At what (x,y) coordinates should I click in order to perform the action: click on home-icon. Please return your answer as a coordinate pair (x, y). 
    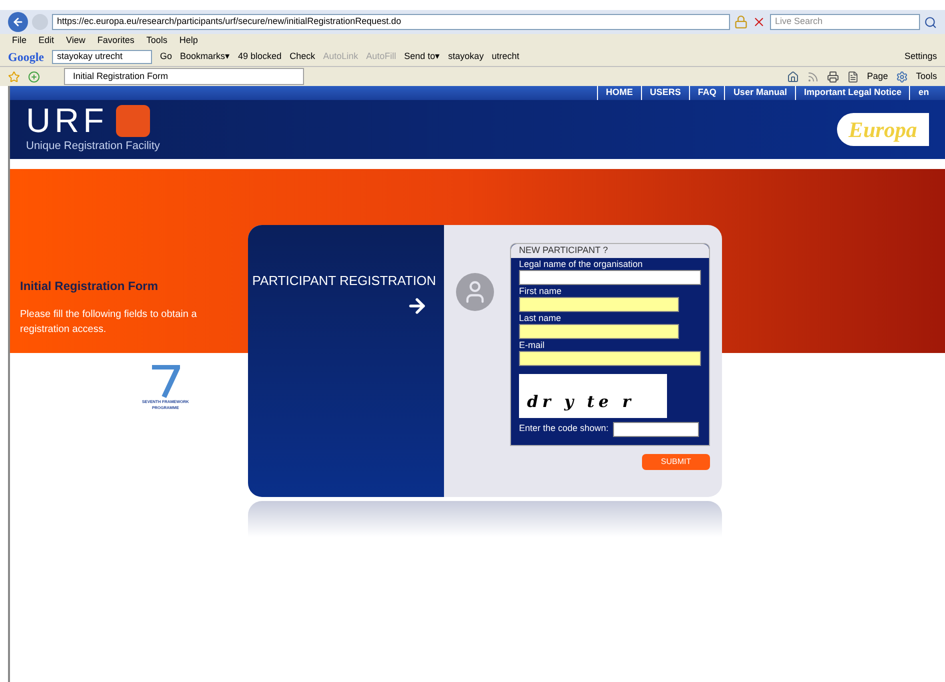
    Looking at the image, I should click on (792, 76).